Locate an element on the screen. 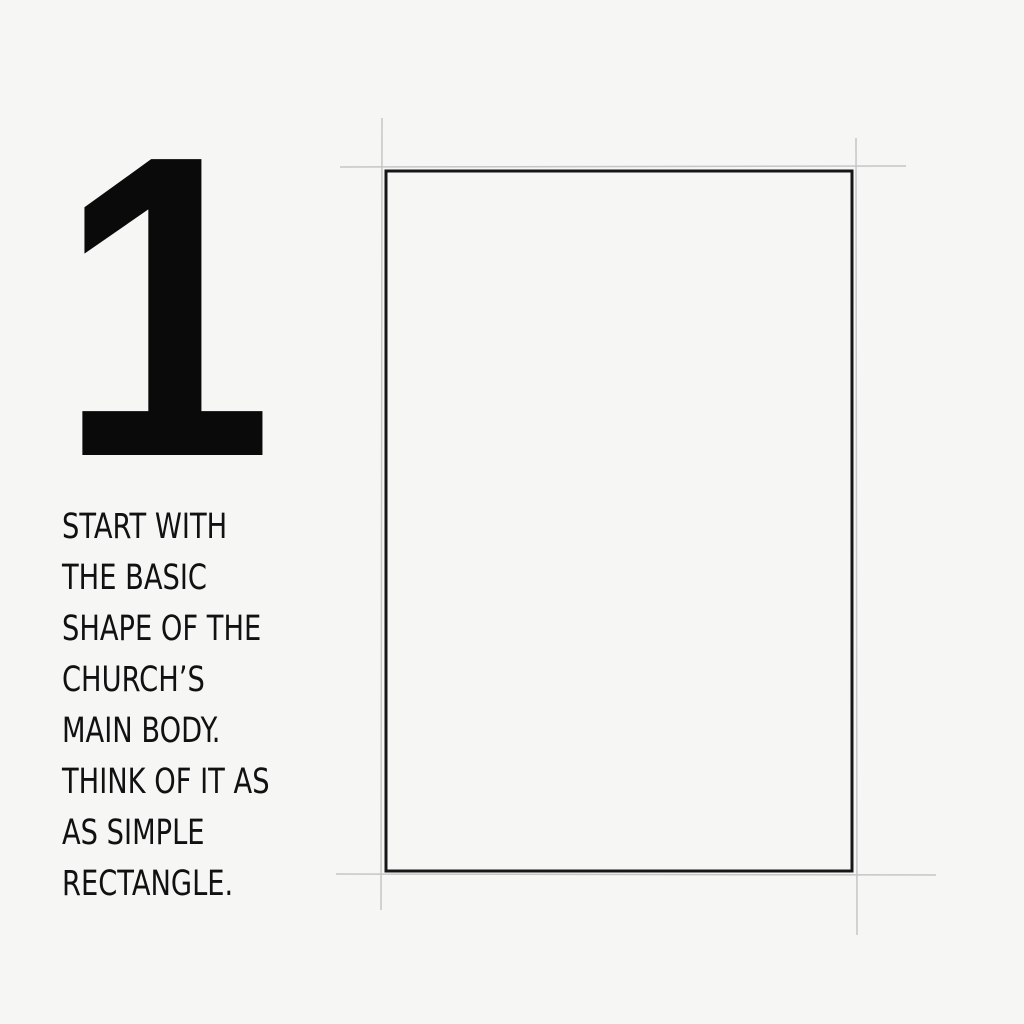  guide-line-top is located at coordinates (623, 166).